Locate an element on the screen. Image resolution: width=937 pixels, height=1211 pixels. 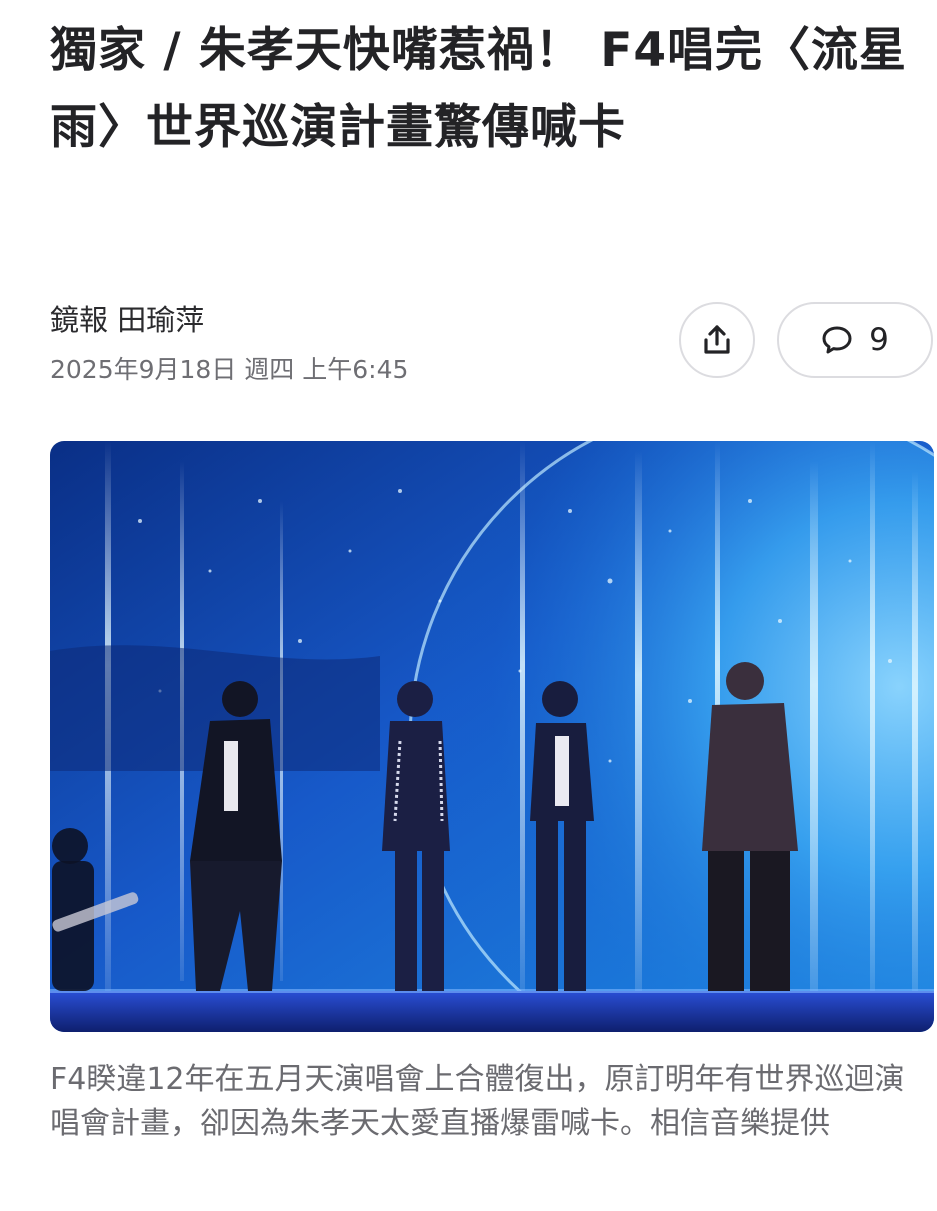
share-icon is located at coordinates (717, 339).